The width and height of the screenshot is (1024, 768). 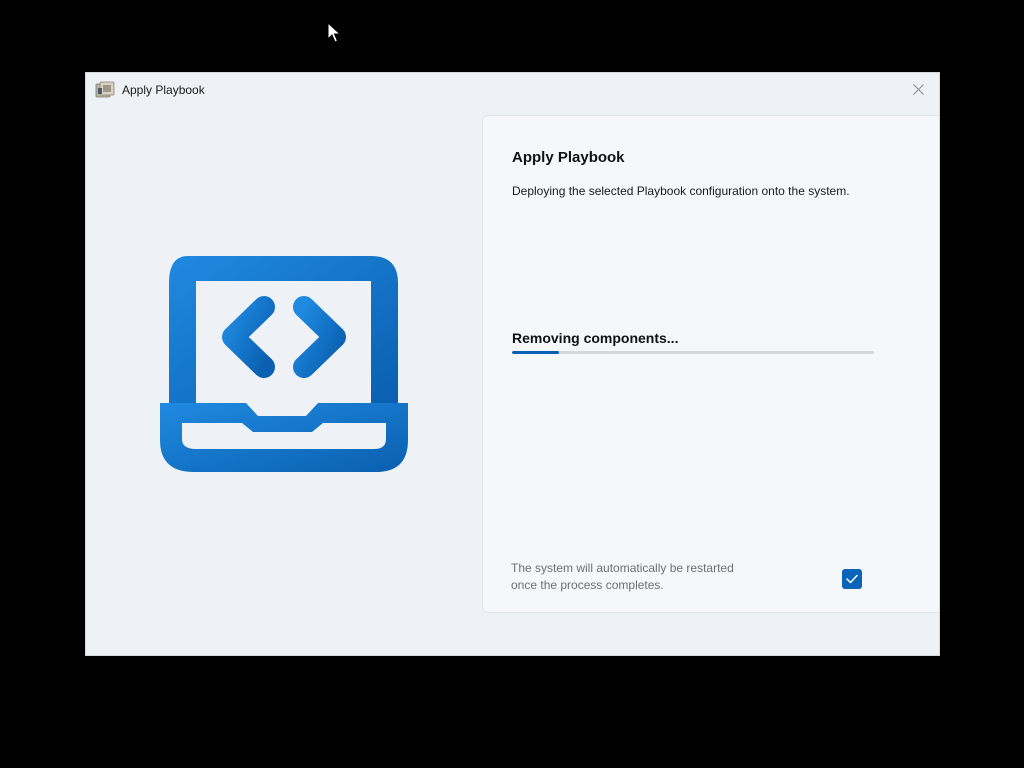 What do you see at coordinates (105, 89) in the screenshot?
I see `playbook-app-icon` at bounding box center [105, 89].